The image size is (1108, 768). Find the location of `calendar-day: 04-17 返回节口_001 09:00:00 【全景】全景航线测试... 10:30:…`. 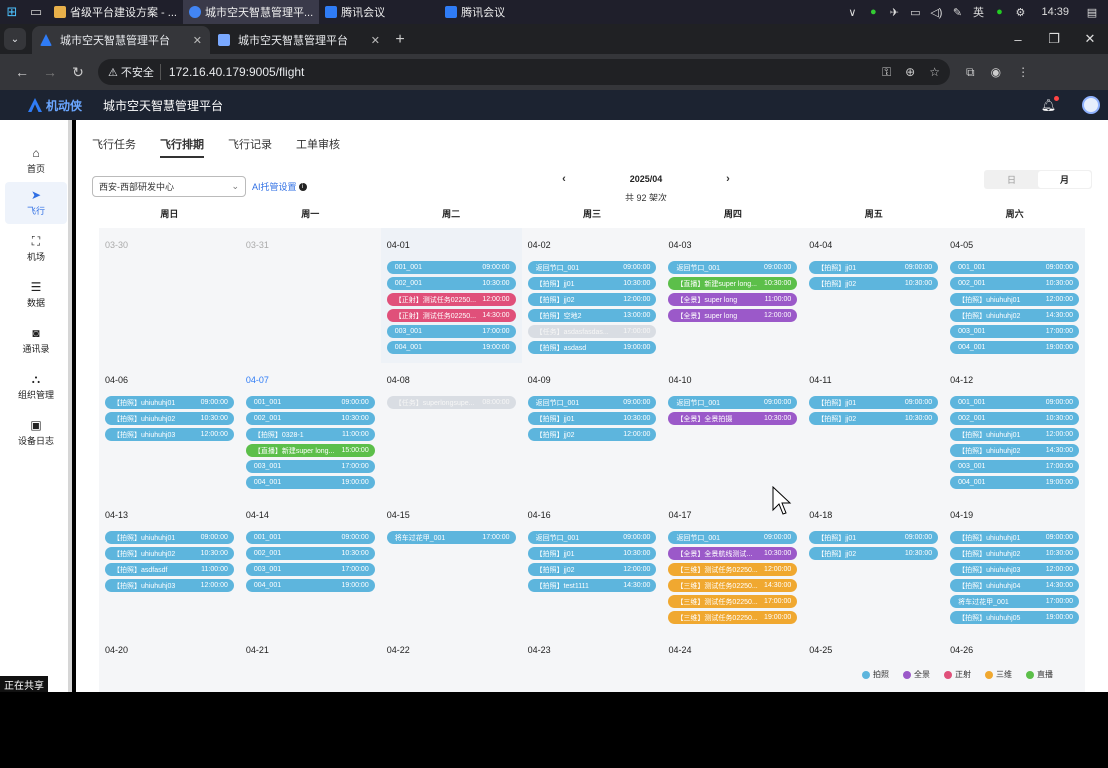

calendar-day: 04-17 返回节口_001 09:00:00 【全景】全景航线测试... 10:30:… is located at coordinates (732, 565).